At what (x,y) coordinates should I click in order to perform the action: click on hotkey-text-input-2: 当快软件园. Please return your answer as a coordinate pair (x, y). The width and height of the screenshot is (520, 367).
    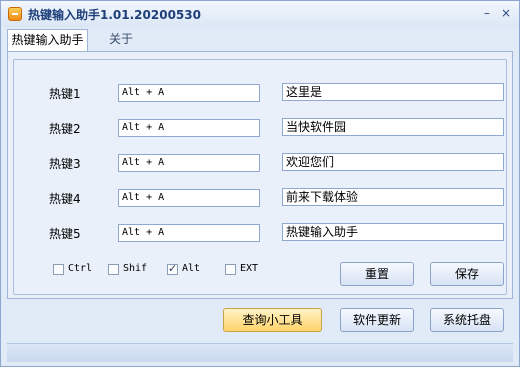
    Looking at the image, I should click on (393, 127).